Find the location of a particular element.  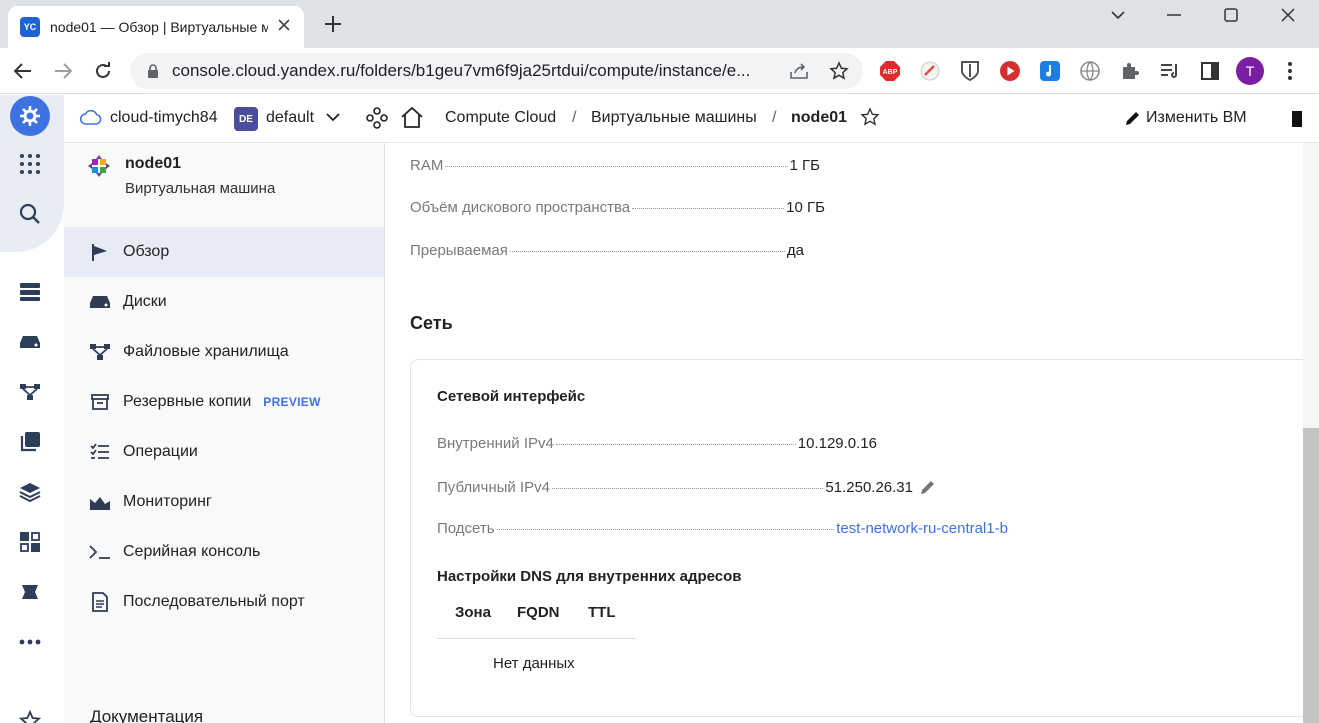

edit-pencil-icon is located at coordinates (928, 487).